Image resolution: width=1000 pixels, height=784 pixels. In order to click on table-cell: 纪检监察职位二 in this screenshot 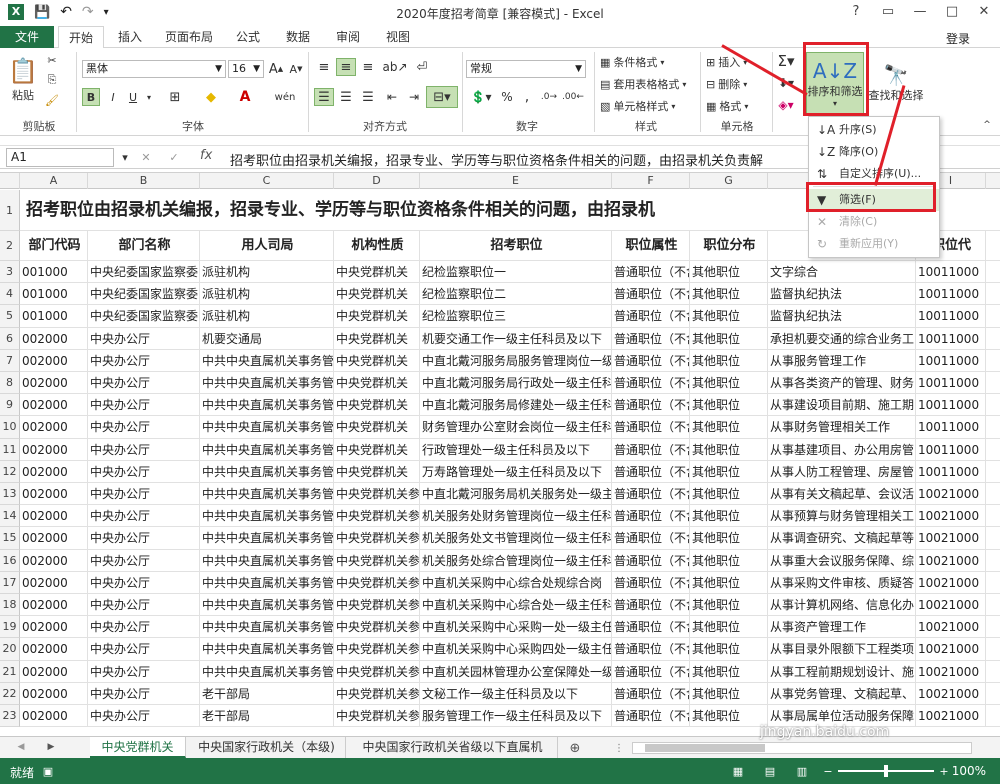, I will do `click(516, 294)`.